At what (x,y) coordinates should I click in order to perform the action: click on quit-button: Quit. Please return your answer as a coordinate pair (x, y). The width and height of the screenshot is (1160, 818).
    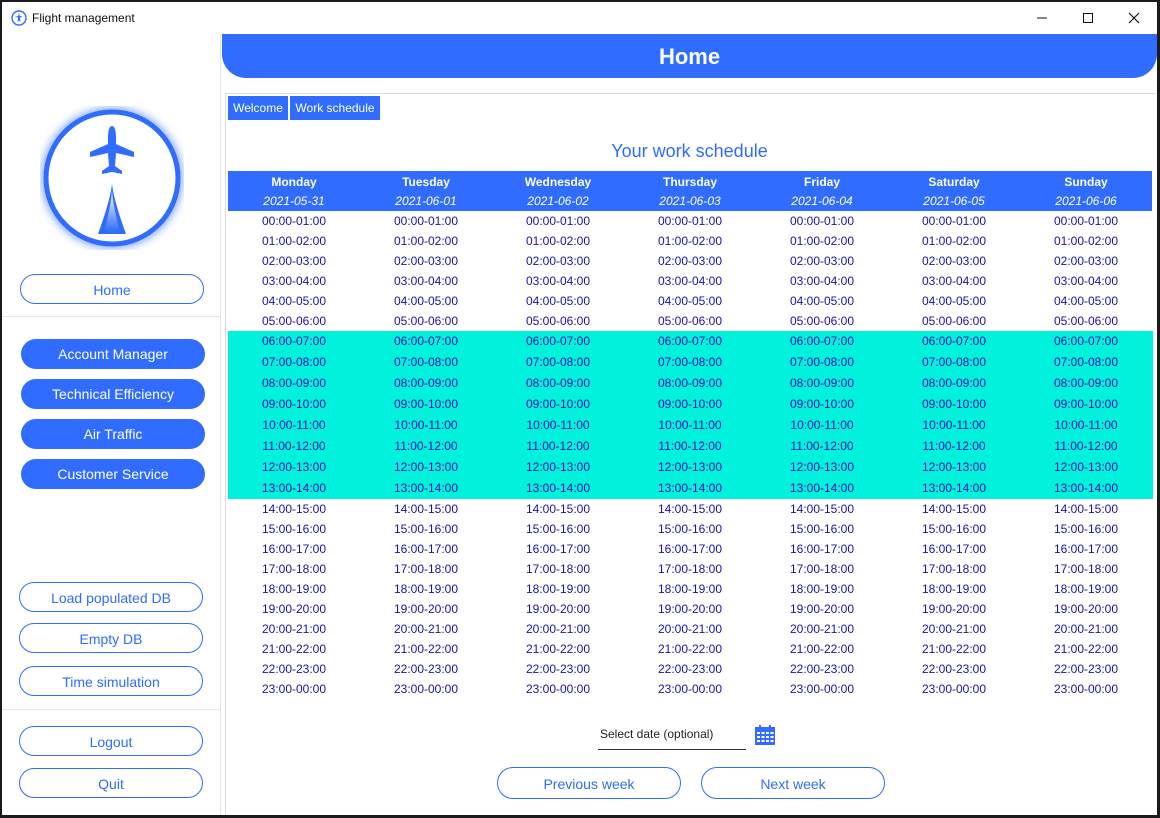
    Looking at the image, I should click on (111, 783).